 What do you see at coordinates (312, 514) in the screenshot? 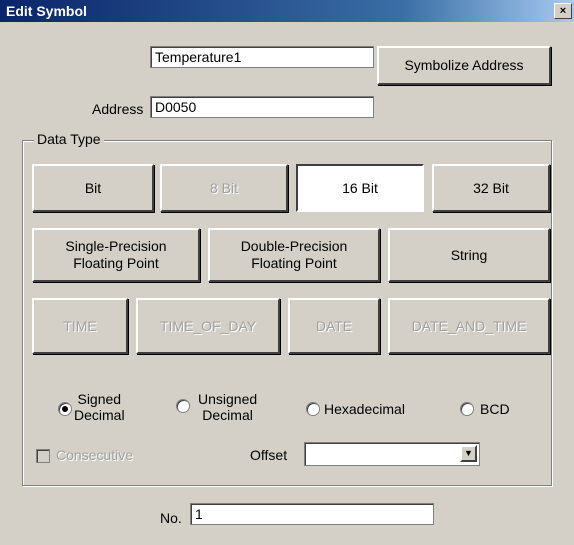
I see `number-input: 1` at bounding box center [312, 514].